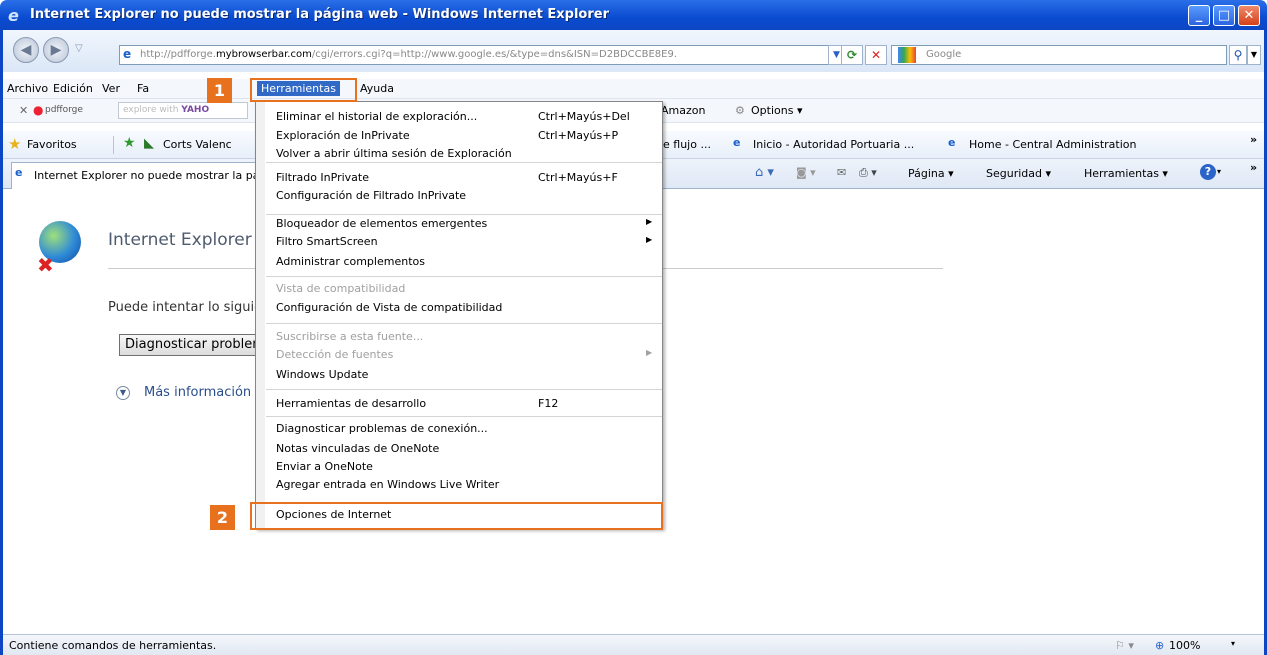 The image size is (1267, 655). Describe the element at coordinates (19, 172) in the screenshot. I see `tab-ie-icon: e` at that location.